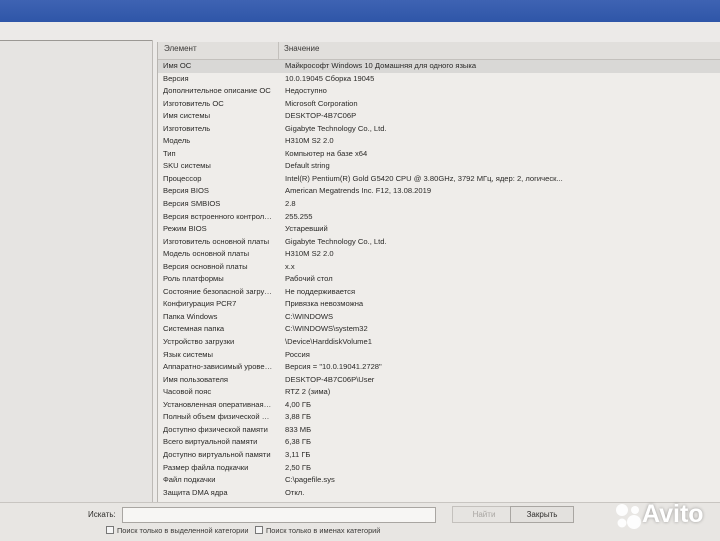 The image size is (720, 541). Describe the element at coordinates (189, 480) in the screenshot. I see `item-name: Файл подкачки` at that location.